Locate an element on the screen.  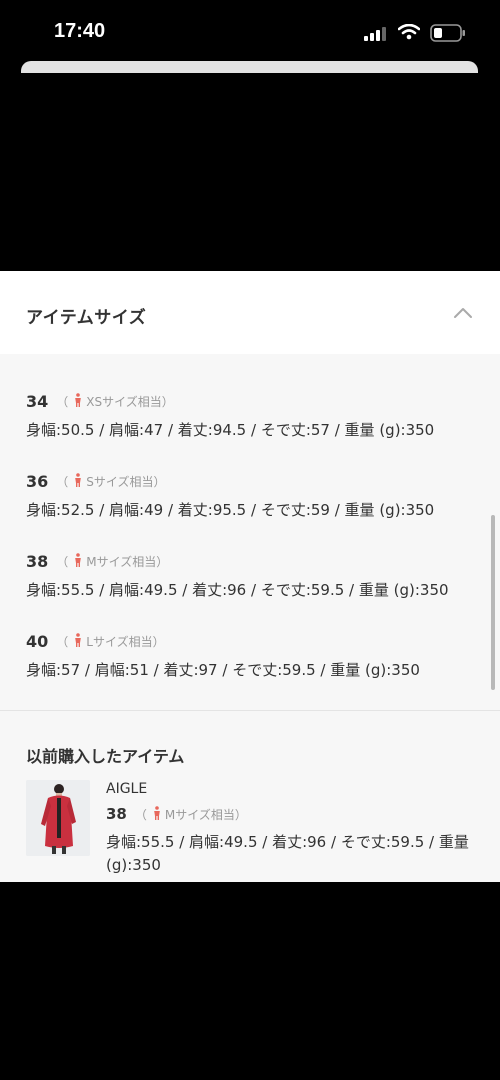
size-number: 36 is located at coordinates (37, 481).